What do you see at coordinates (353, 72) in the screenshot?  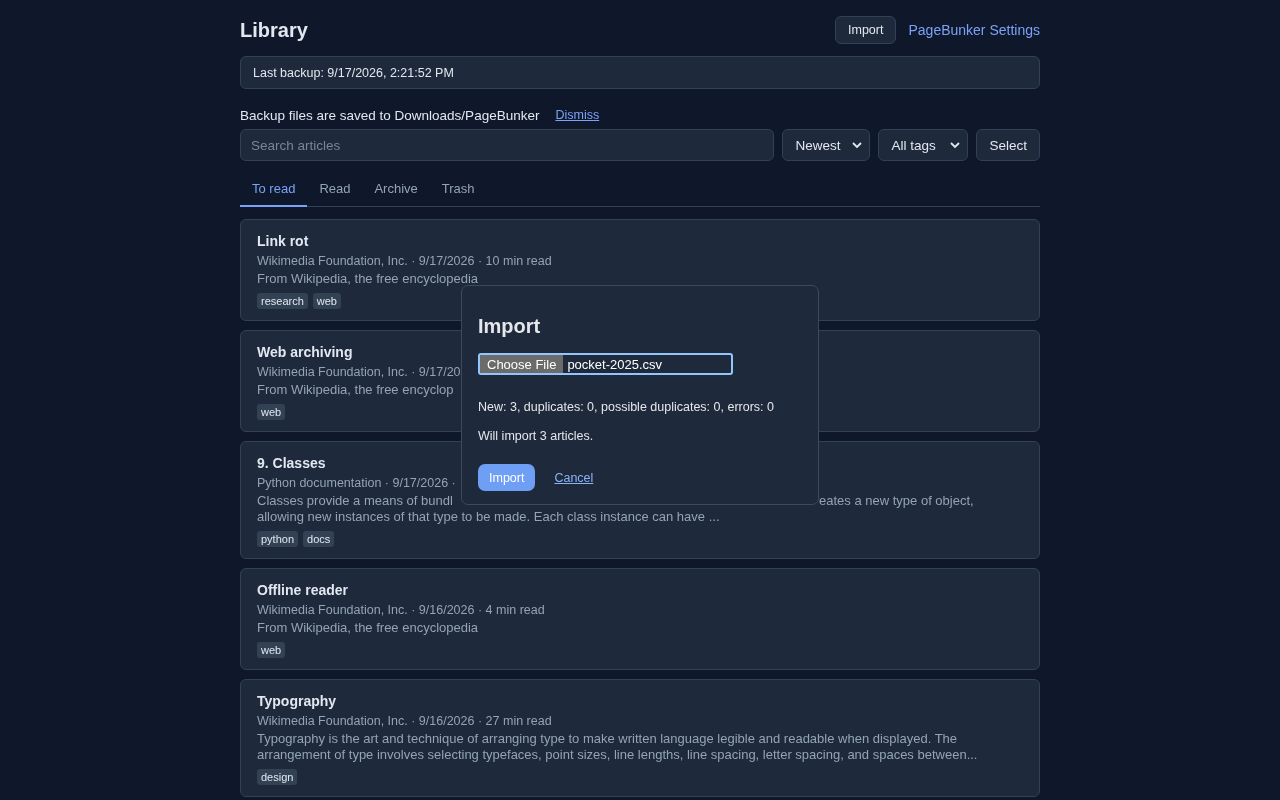 I see `backup-status-text: Last backup: 9/17/2026, 2:21:52 PM` at bounding box center [353, 72].